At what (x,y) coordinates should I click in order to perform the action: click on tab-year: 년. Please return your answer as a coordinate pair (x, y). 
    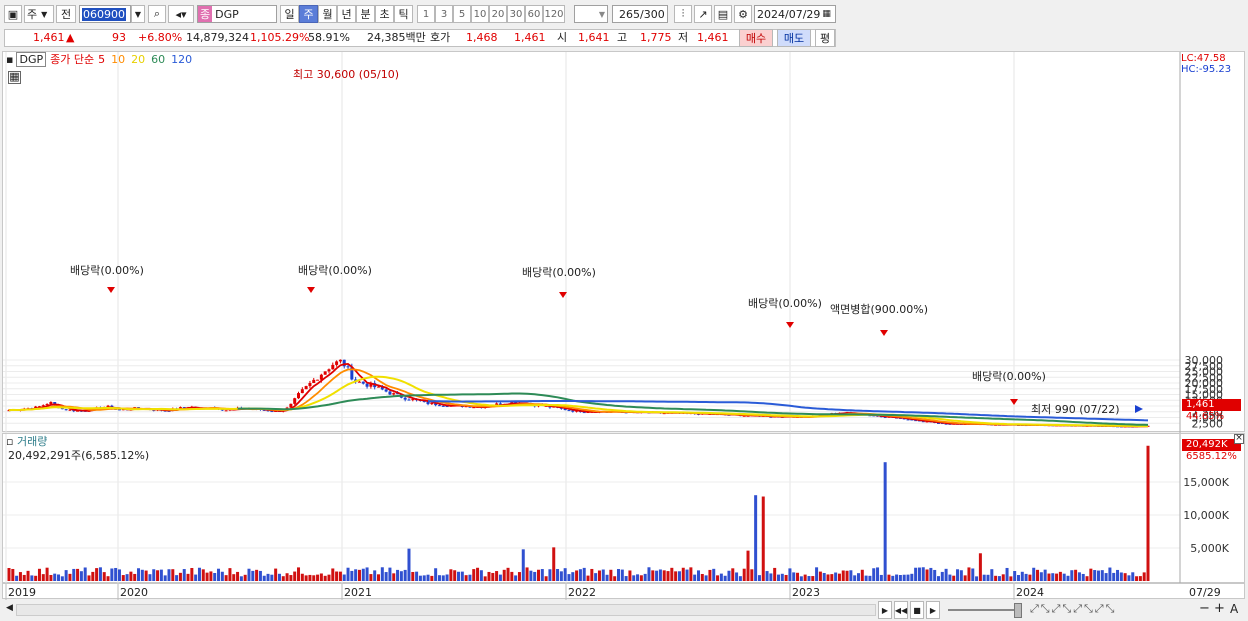
    Looking at the image, I should click on (346, 14).